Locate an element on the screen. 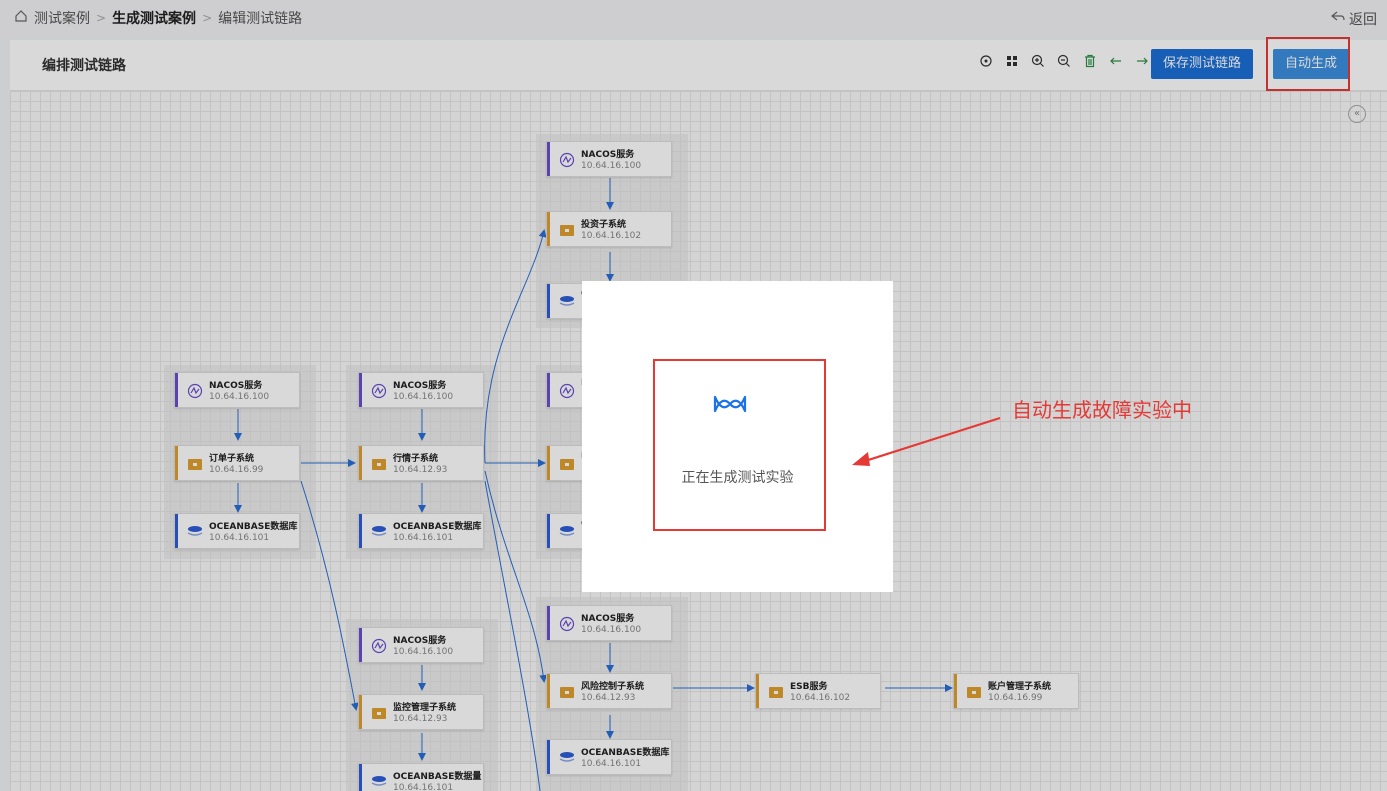 The height and width of the screenshot is (791, 1387). loading-text: 正在生成测试实验 is located at coordinates (737, 478).